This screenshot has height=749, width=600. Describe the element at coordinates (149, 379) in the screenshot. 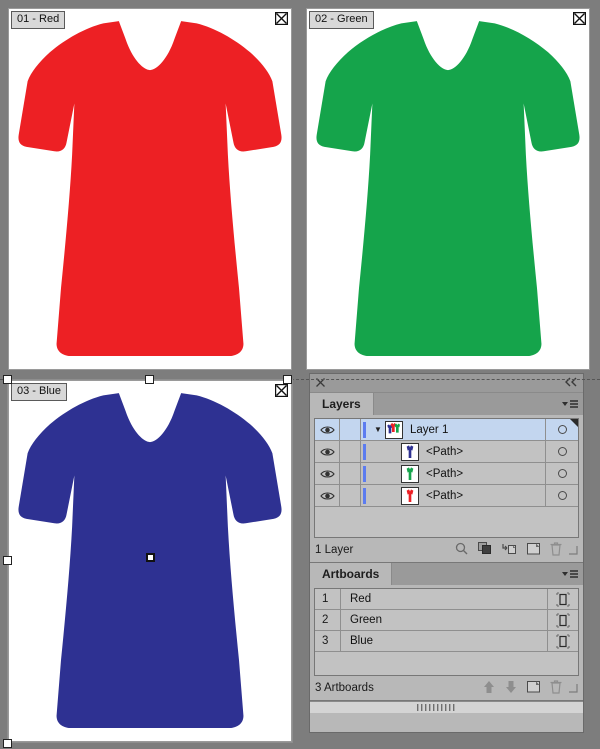

I see `selection-handle-top-center` at that location.